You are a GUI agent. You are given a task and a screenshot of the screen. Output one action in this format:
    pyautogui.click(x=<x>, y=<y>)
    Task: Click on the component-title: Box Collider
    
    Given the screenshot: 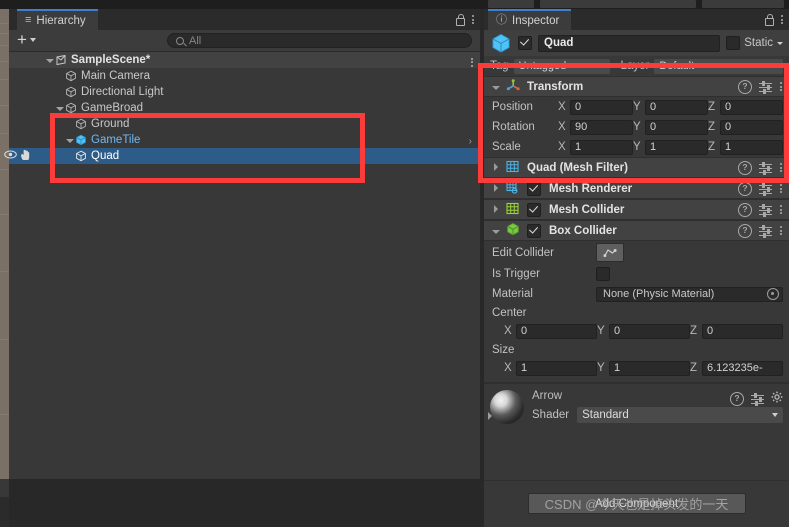 What is the action you would take?
    pyautogui.click(x=583, y=230)
    